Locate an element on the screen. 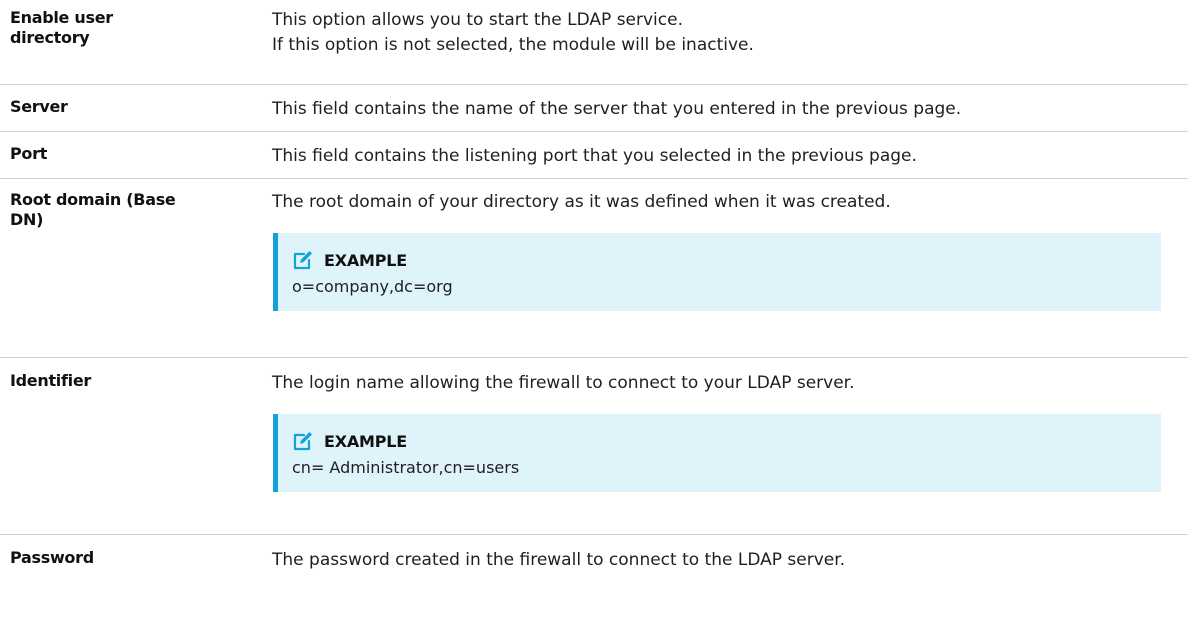 Image resolution: width=1188 pixels, height=635 pixels. example-text: o=company,dc=org is located at coordinates (372, 286).